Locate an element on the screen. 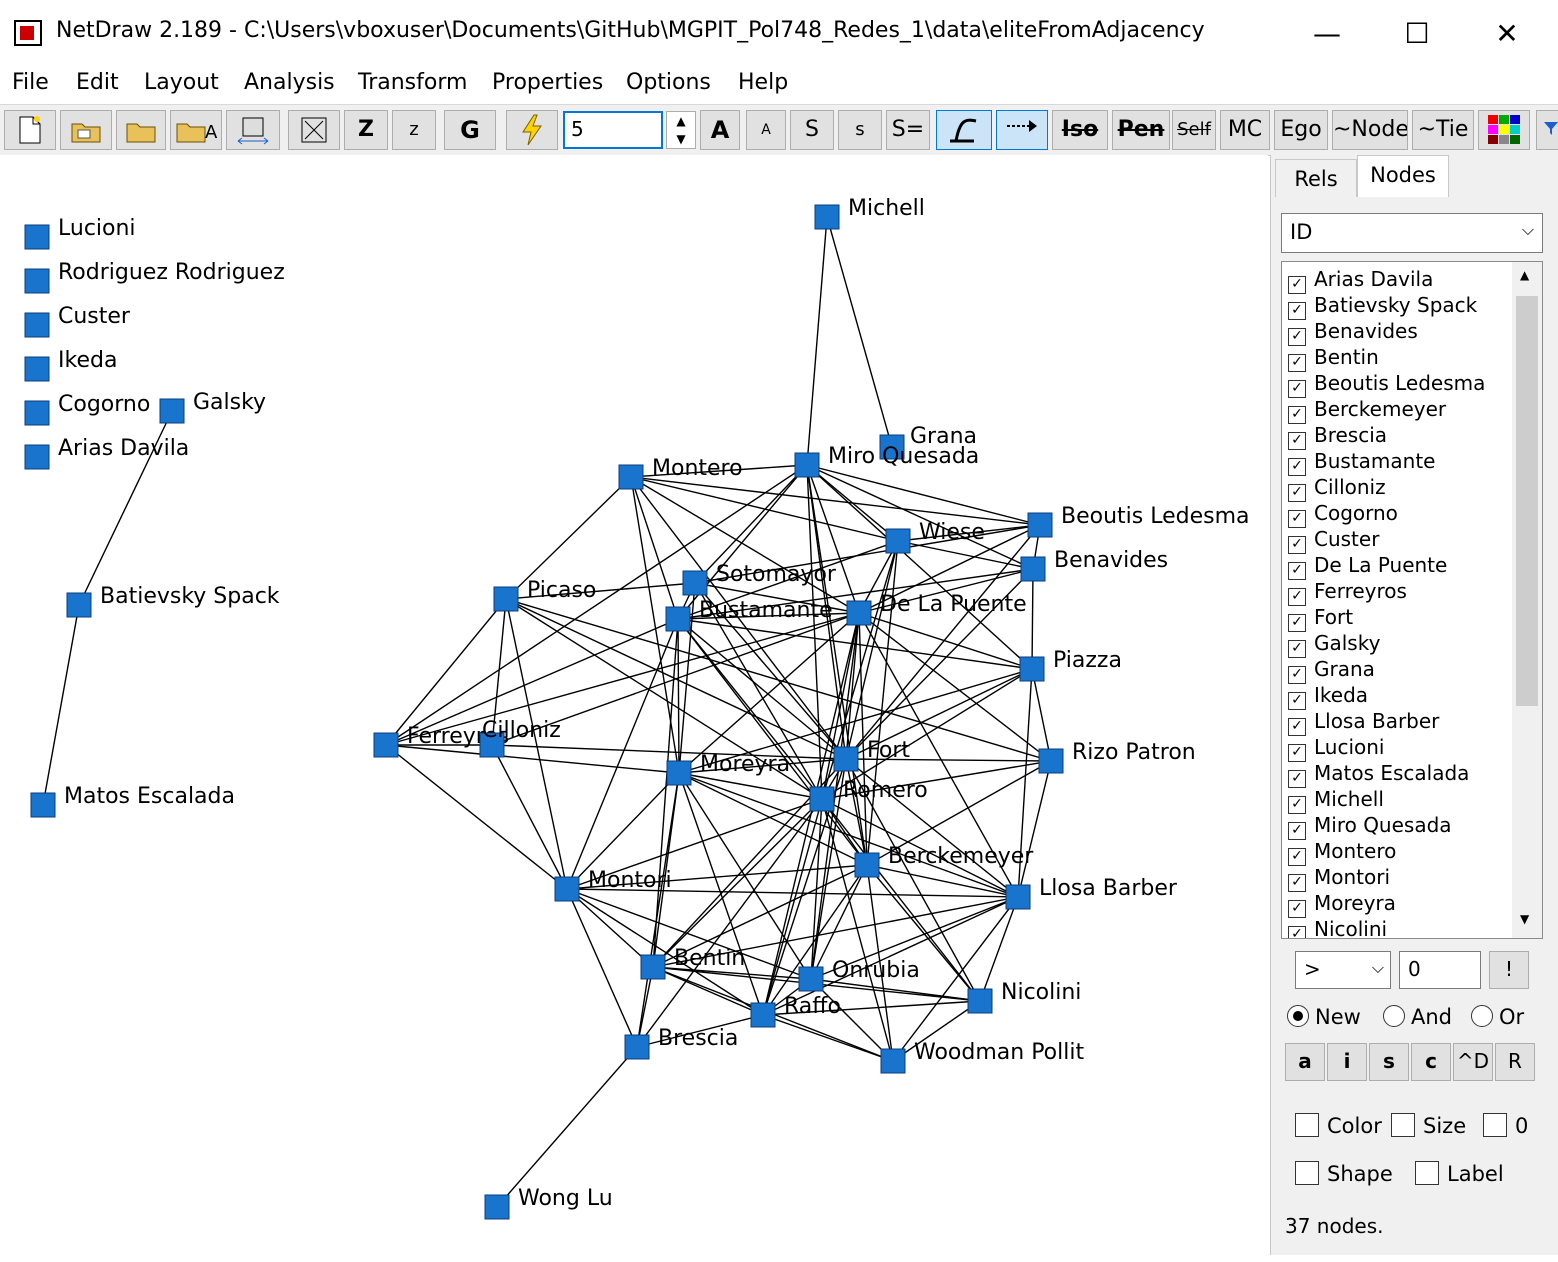 The width and height of the screenshot is (1558, 1262). edge-montori-bentin is located at coordinates (610, 928).